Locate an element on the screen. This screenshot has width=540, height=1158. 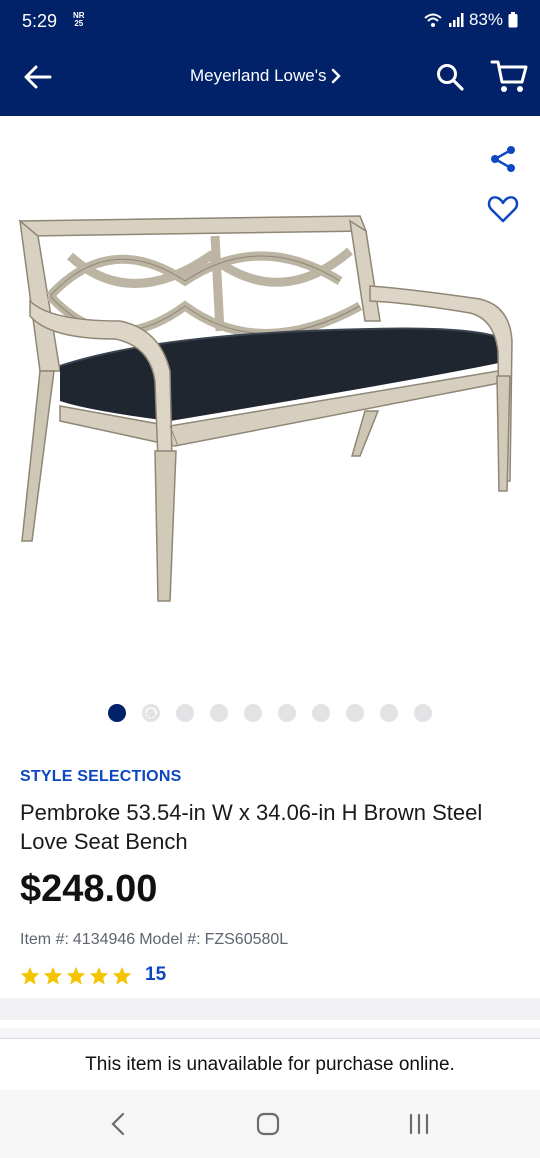
app-header: Meyerland Lowe's is located at coordinates (270, 77).